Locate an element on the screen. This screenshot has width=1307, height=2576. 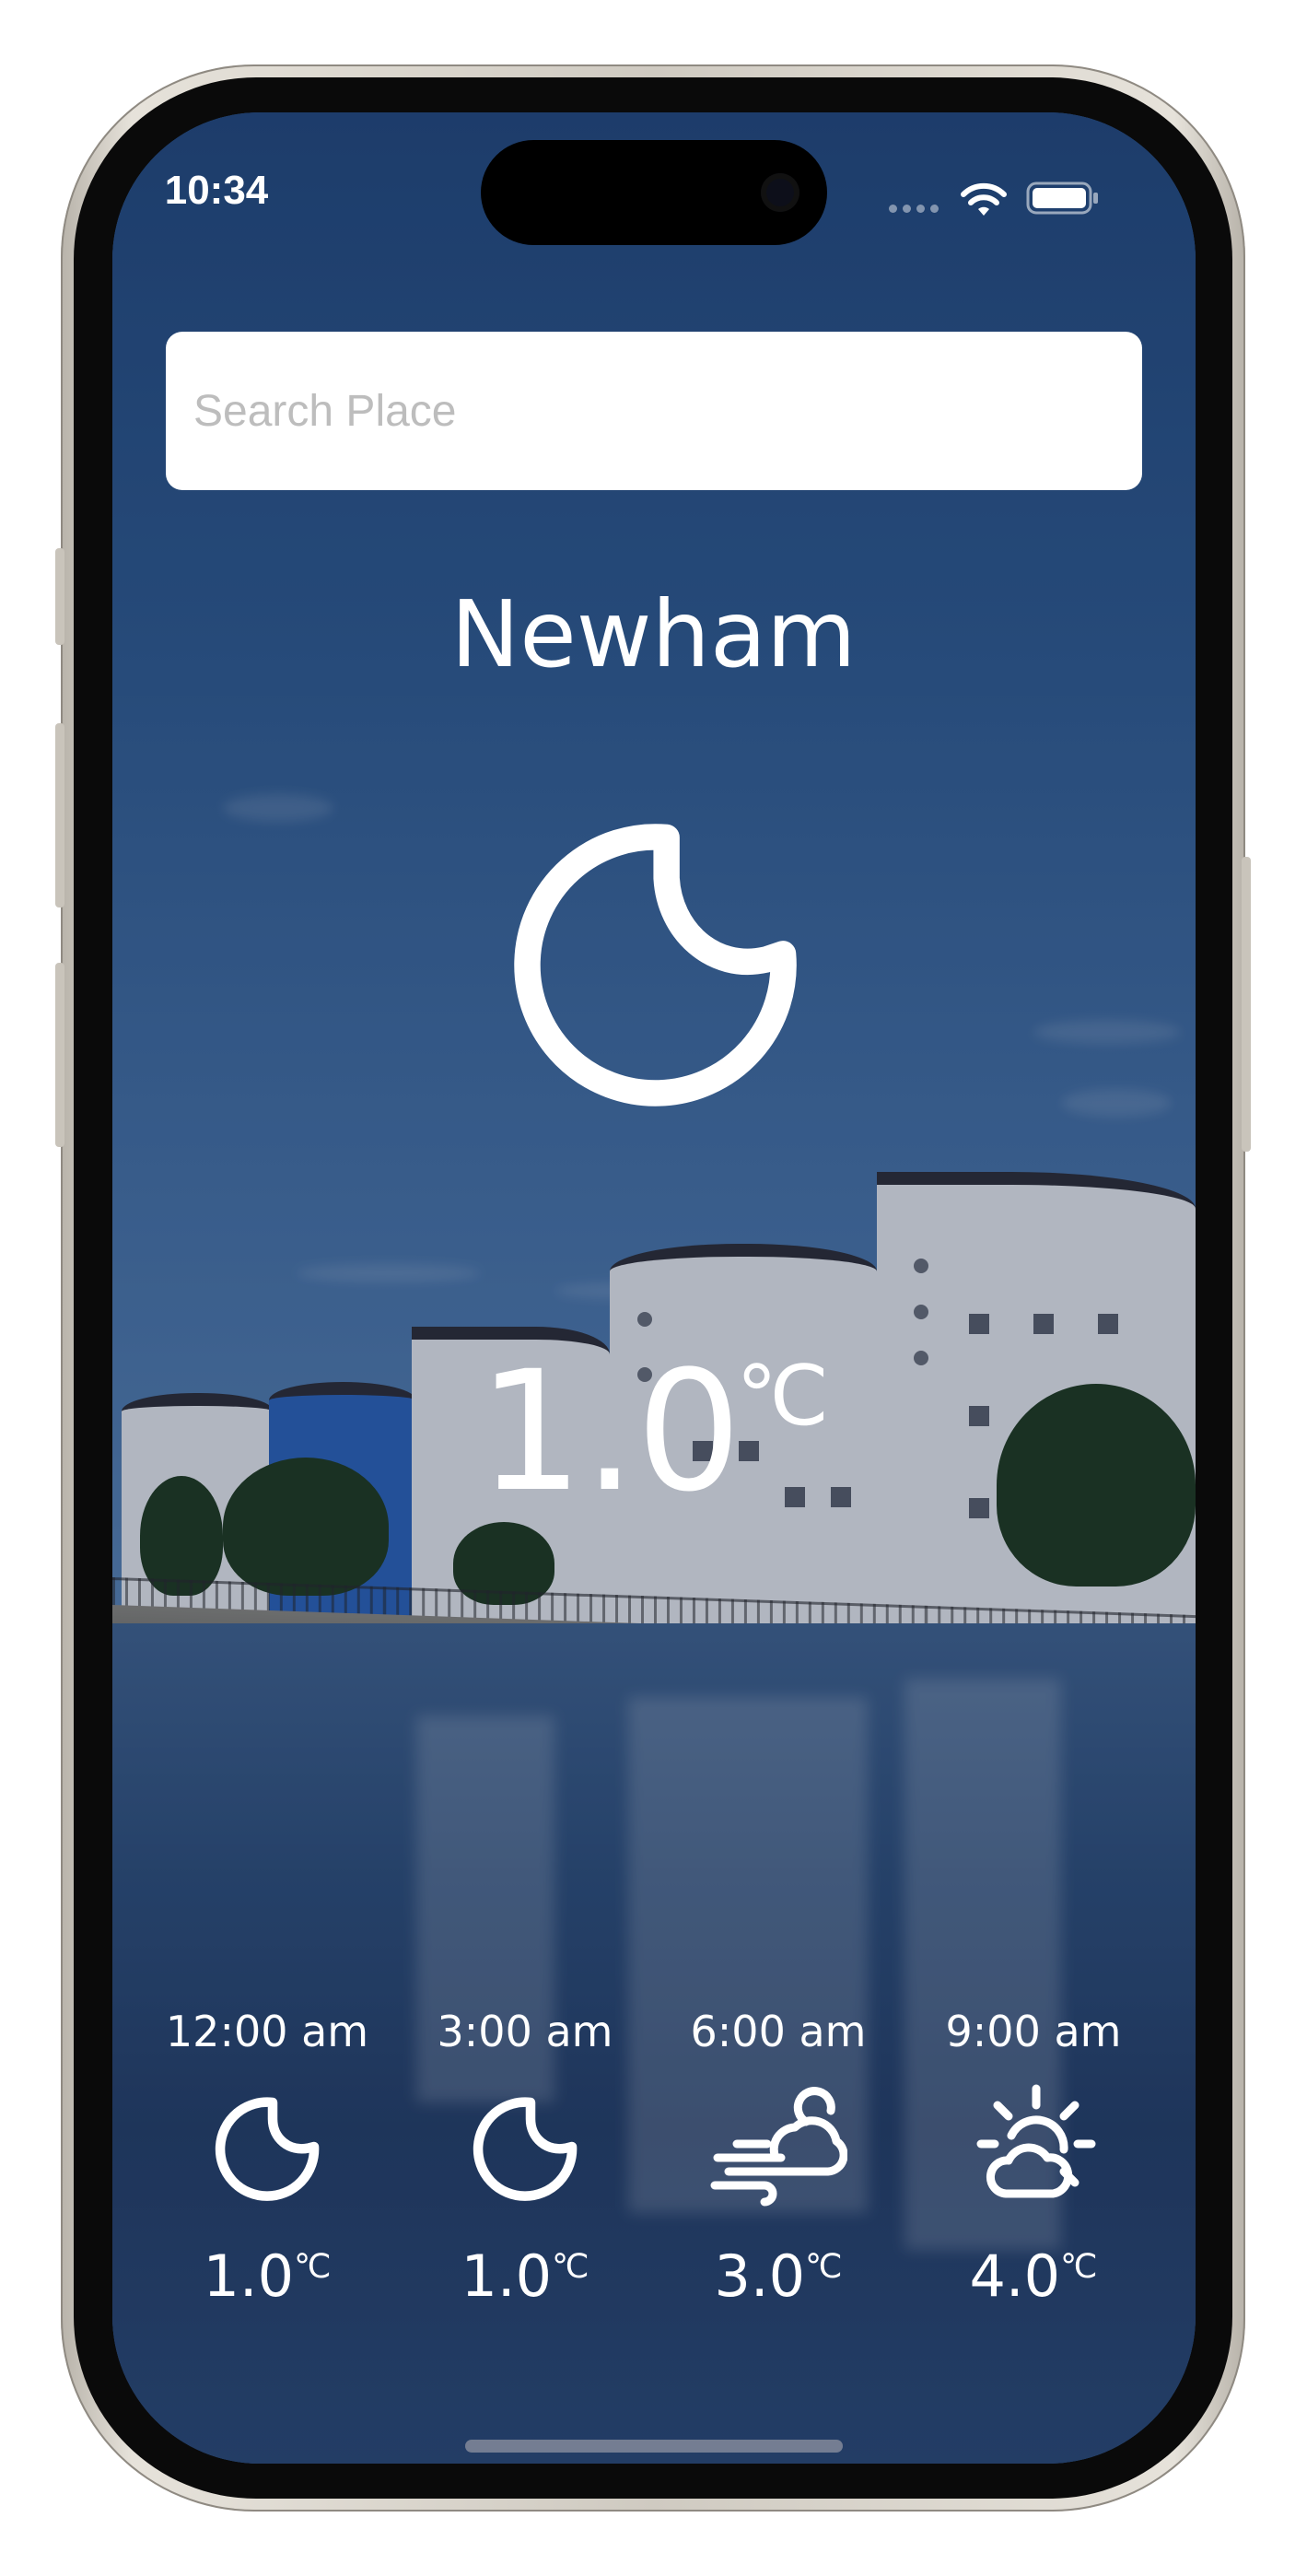
dynamic-island is located at coordinates (654, 192).